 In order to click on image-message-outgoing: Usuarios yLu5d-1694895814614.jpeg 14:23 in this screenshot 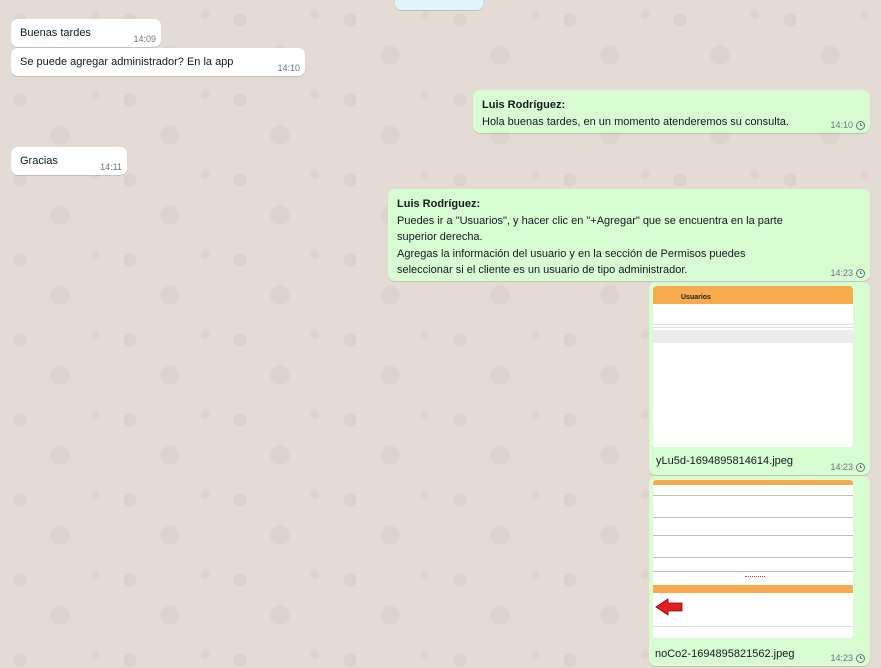, I will do `click(759, 378)`.